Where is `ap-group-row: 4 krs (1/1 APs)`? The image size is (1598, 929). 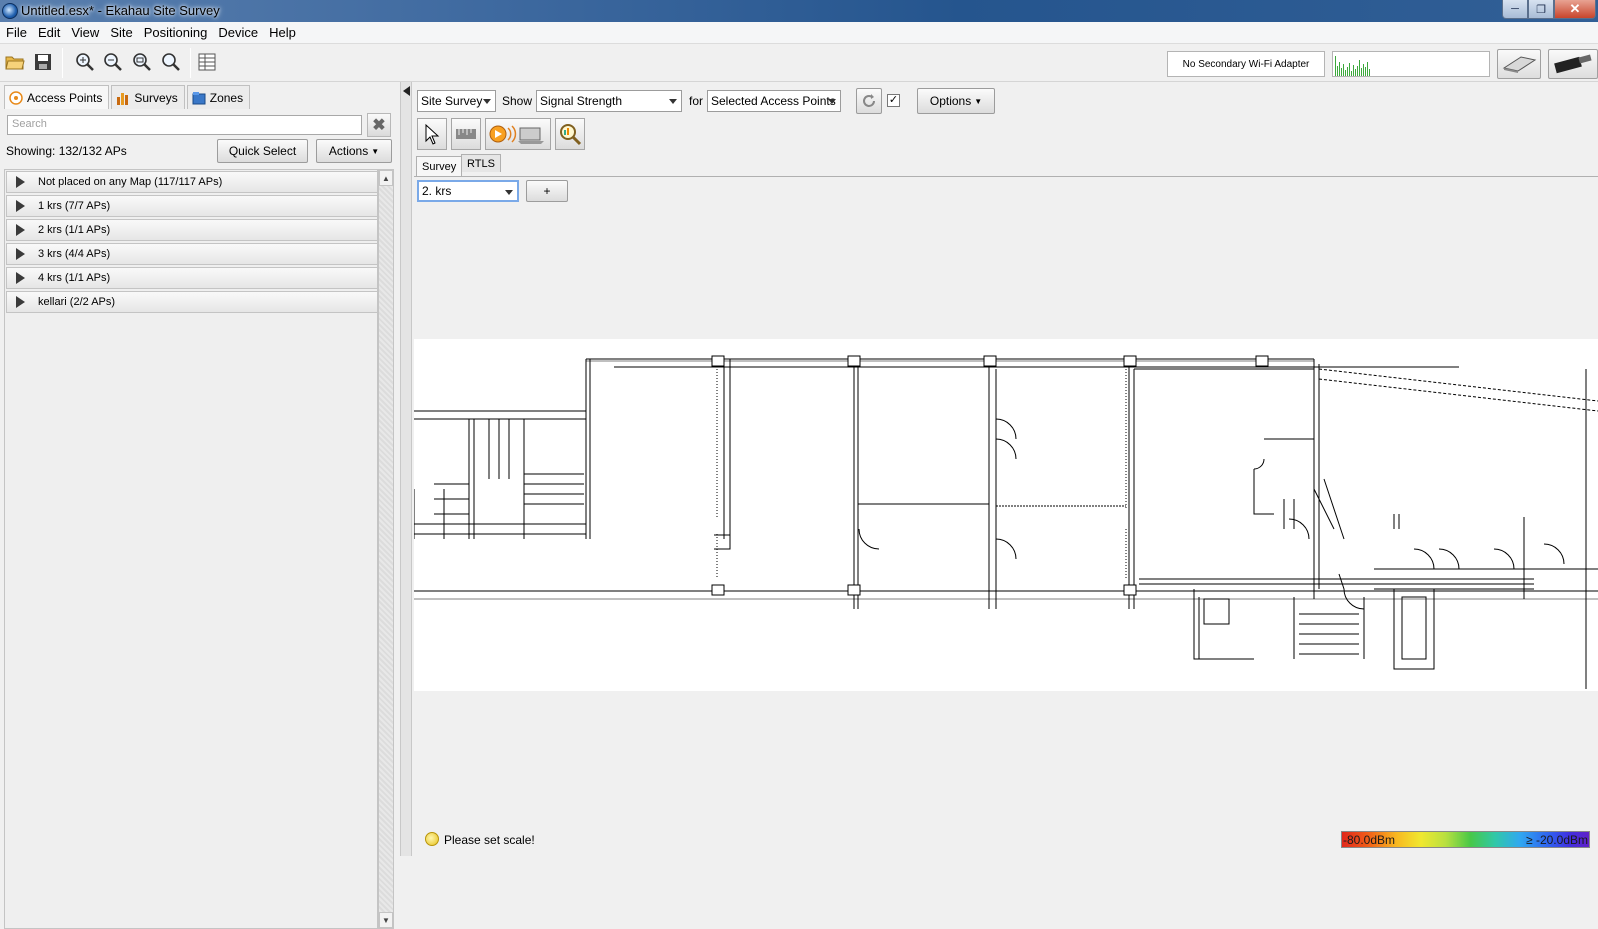 ap-group-row: 4 krs (1/1 APs) is located at coordinates (192, 278).